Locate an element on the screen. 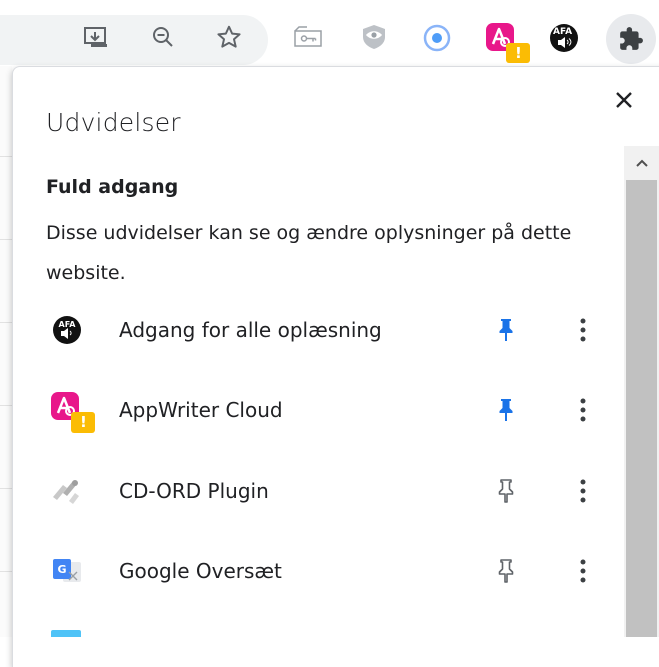  password-key-icon is located at coordinates (308, 37).